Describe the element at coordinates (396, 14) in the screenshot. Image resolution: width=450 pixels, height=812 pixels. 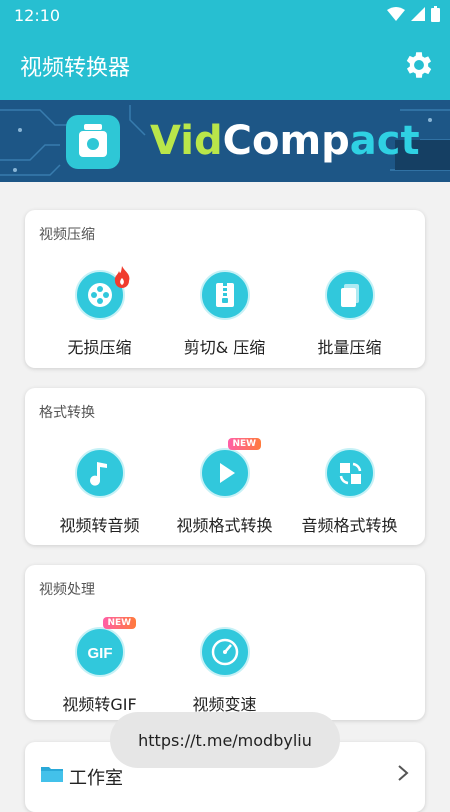
I see `wifi-icon` at that location.